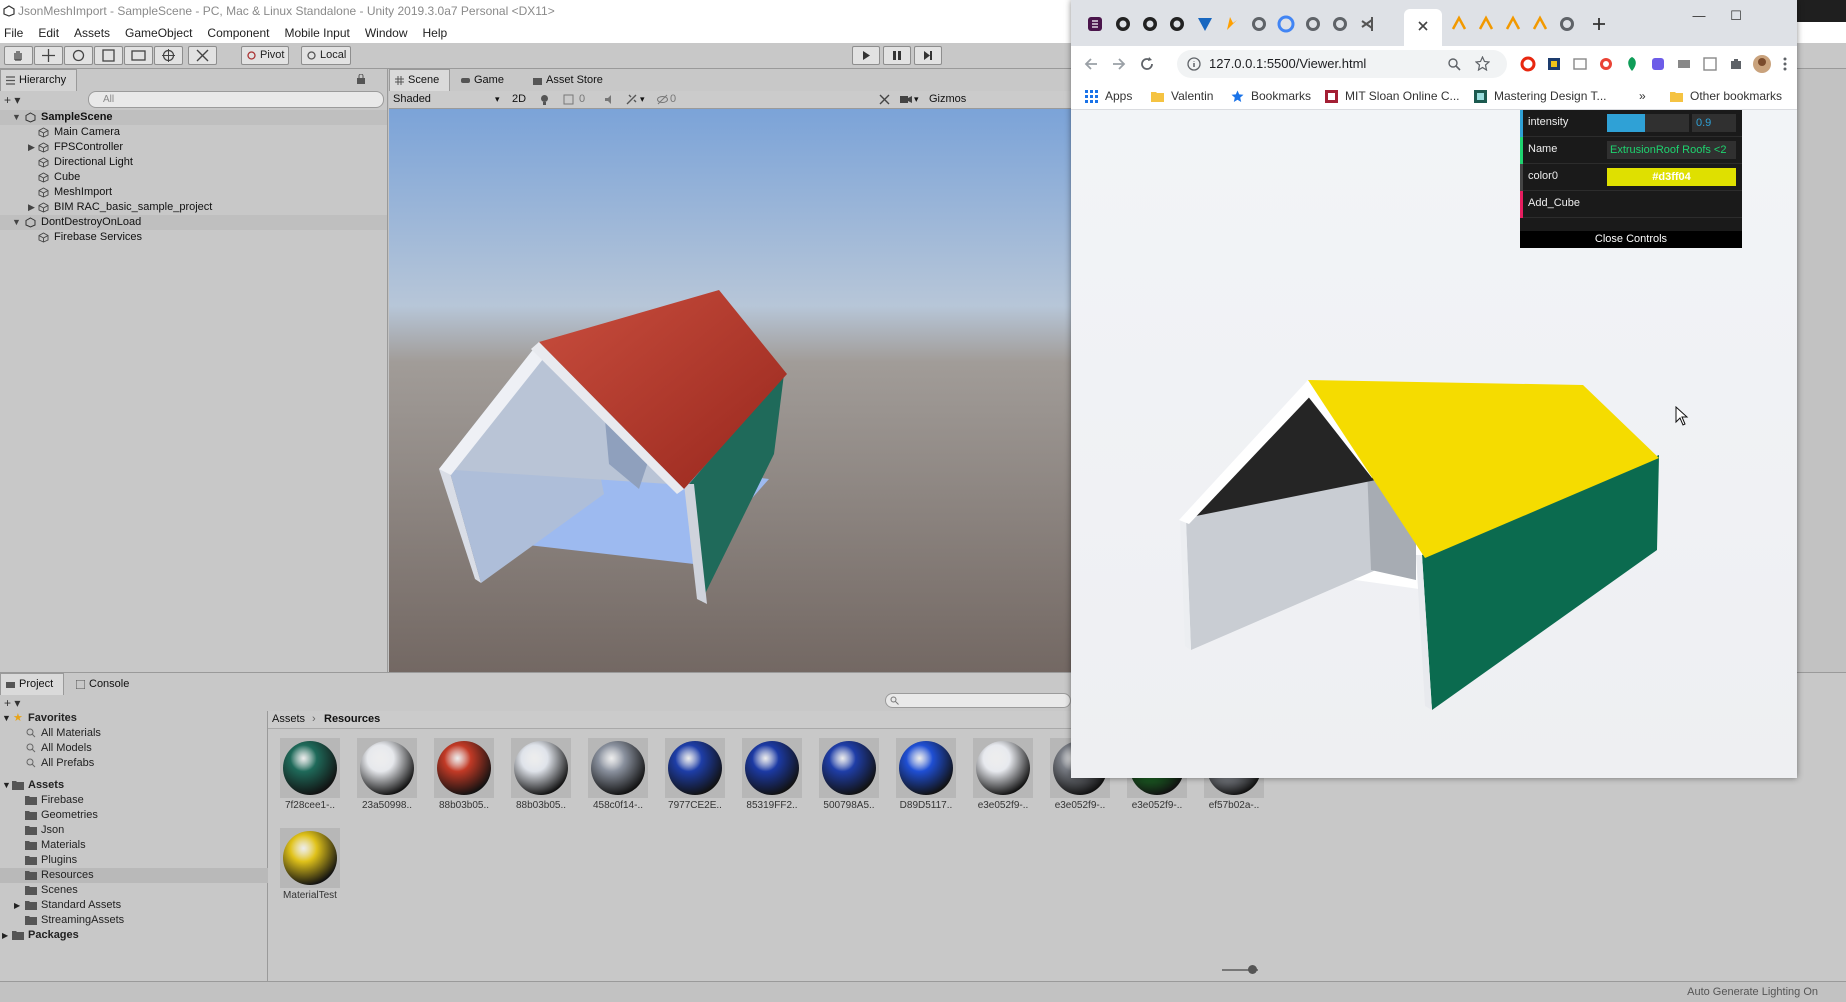 The image size is (1846, 1002). Describe the element at coordinates (316, 33) in the screenshot. I see `menu-mobile-input: Mobile Input` at that location.